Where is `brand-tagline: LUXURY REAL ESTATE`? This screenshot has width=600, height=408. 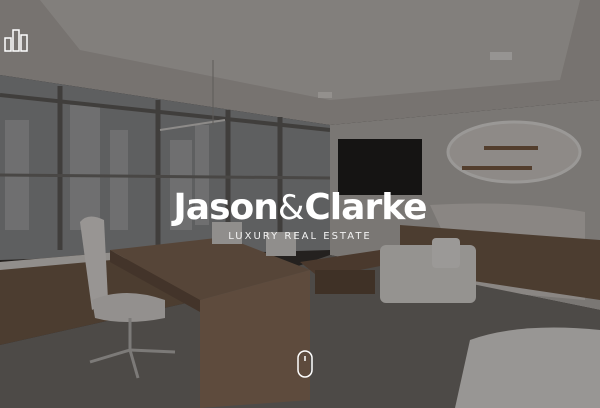
brand-tagline: LUXURY REAL ESTATE is located at coordinates (300, 236).